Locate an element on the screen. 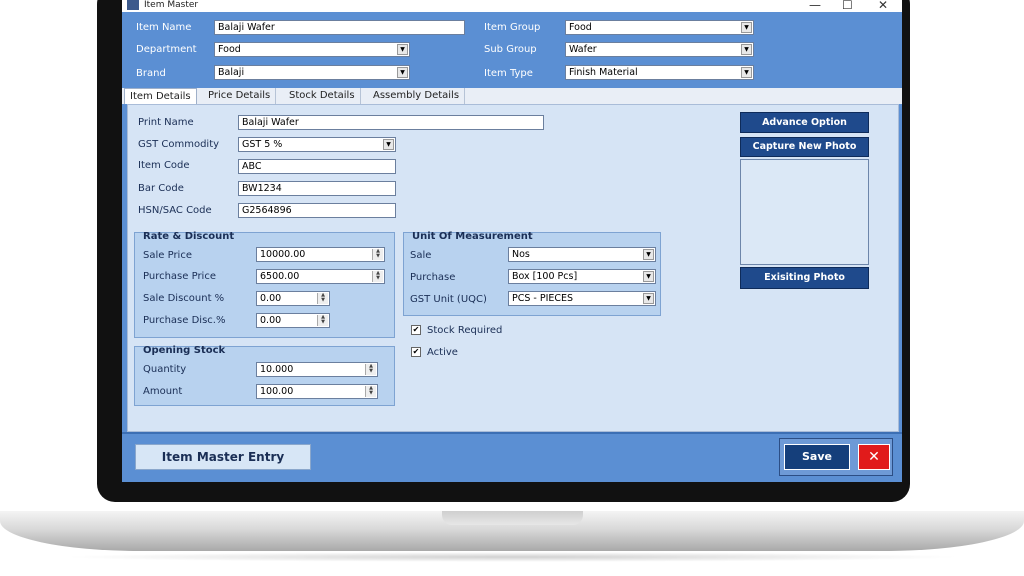  item-type-value: Finish Material is located at coordinates (603, 72).